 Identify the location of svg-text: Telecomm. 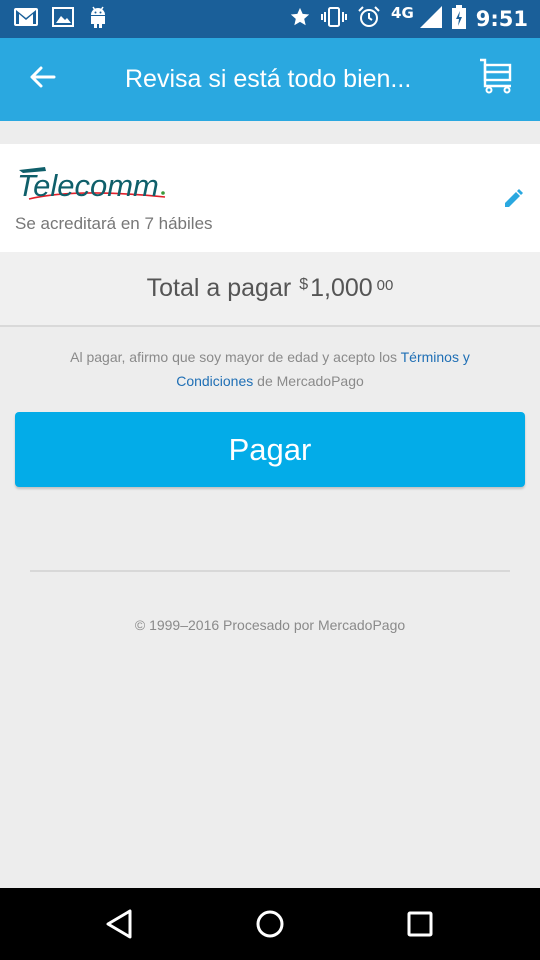
(88, 185).